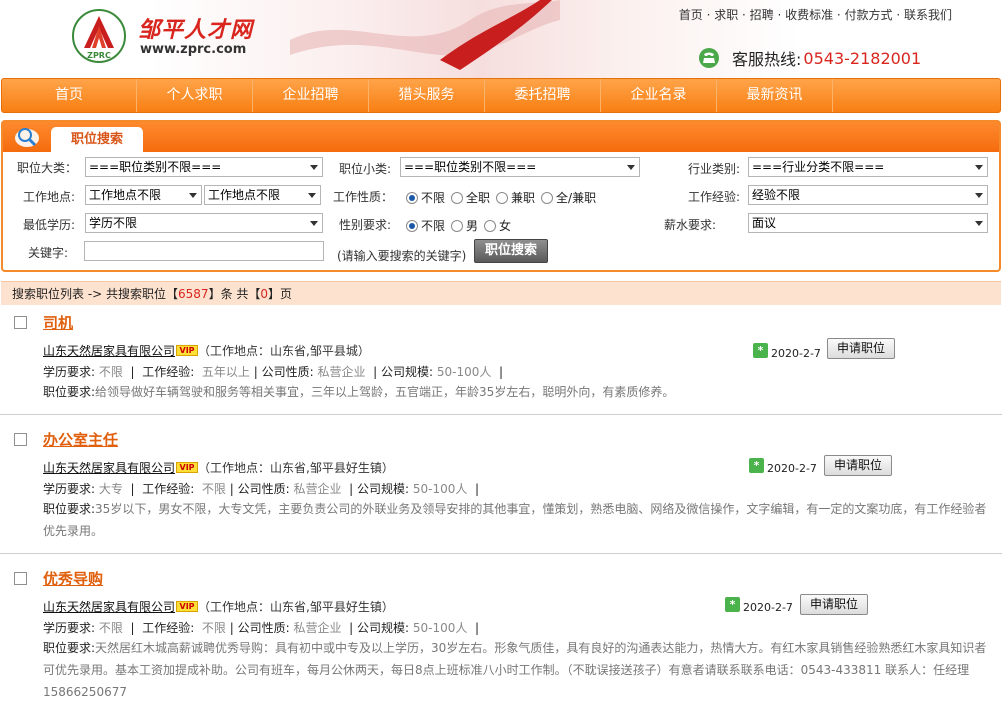 Image resolution: width=1002 pixels, height=703 pixels. Describe the element at coordinates (97, 139) in the screenshot. I see `search-tab: 职位搜索` at that location.